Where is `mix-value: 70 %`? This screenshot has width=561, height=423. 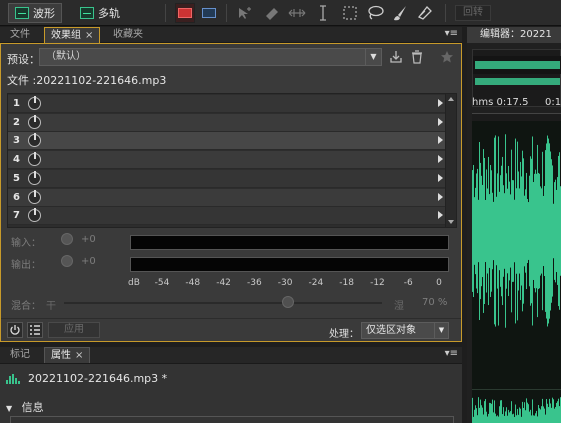 mix-value: 70 % is located at coordinates (435, 302).